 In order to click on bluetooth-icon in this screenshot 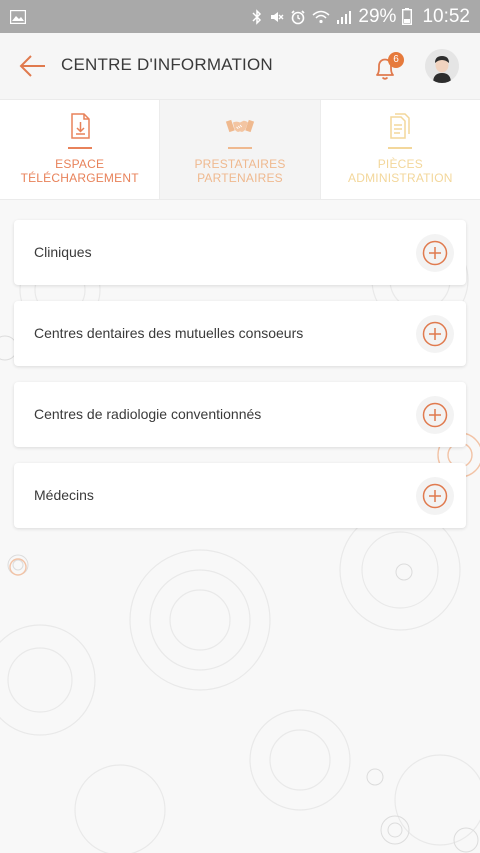, I will do `click(257, 16)`.